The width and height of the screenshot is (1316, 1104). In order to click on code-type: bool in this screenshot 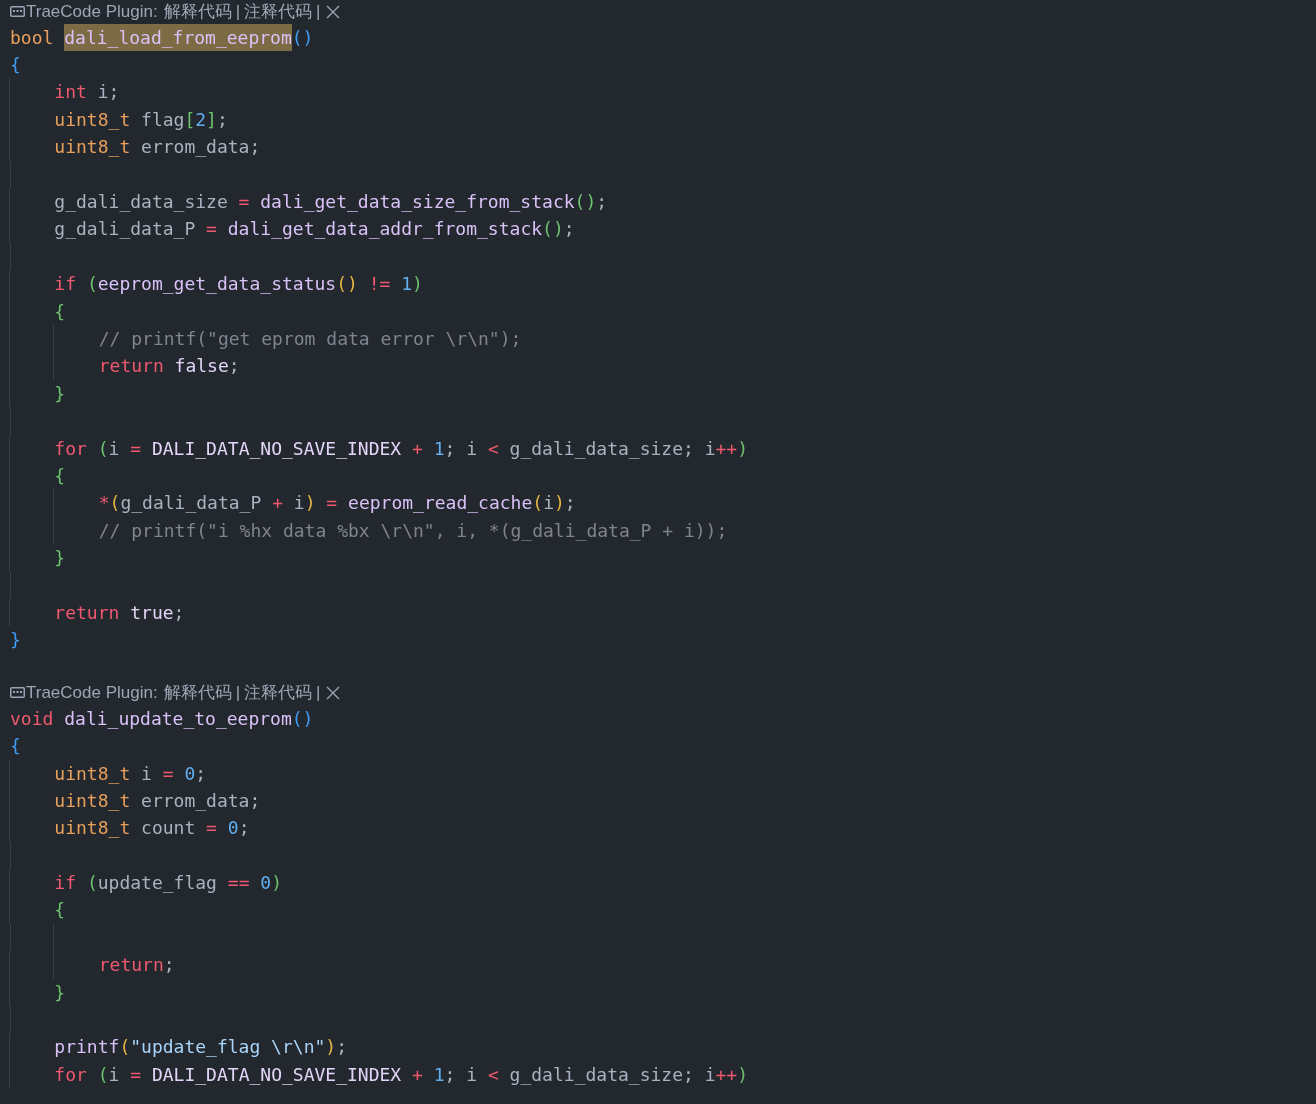, I will do `click(32, 37)`.